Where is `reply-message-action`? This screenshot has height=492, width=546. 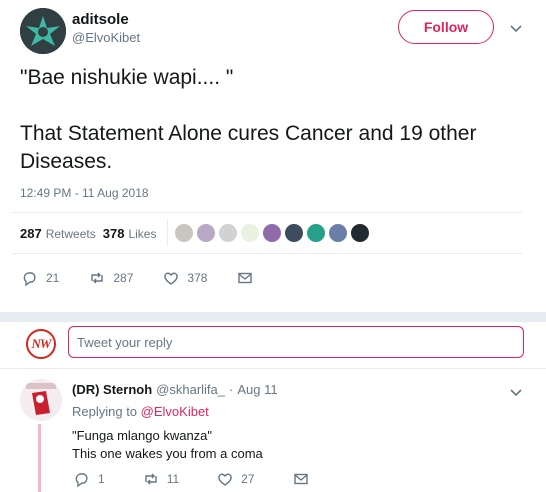 reply-message-action is located at coordinates (301, 479).